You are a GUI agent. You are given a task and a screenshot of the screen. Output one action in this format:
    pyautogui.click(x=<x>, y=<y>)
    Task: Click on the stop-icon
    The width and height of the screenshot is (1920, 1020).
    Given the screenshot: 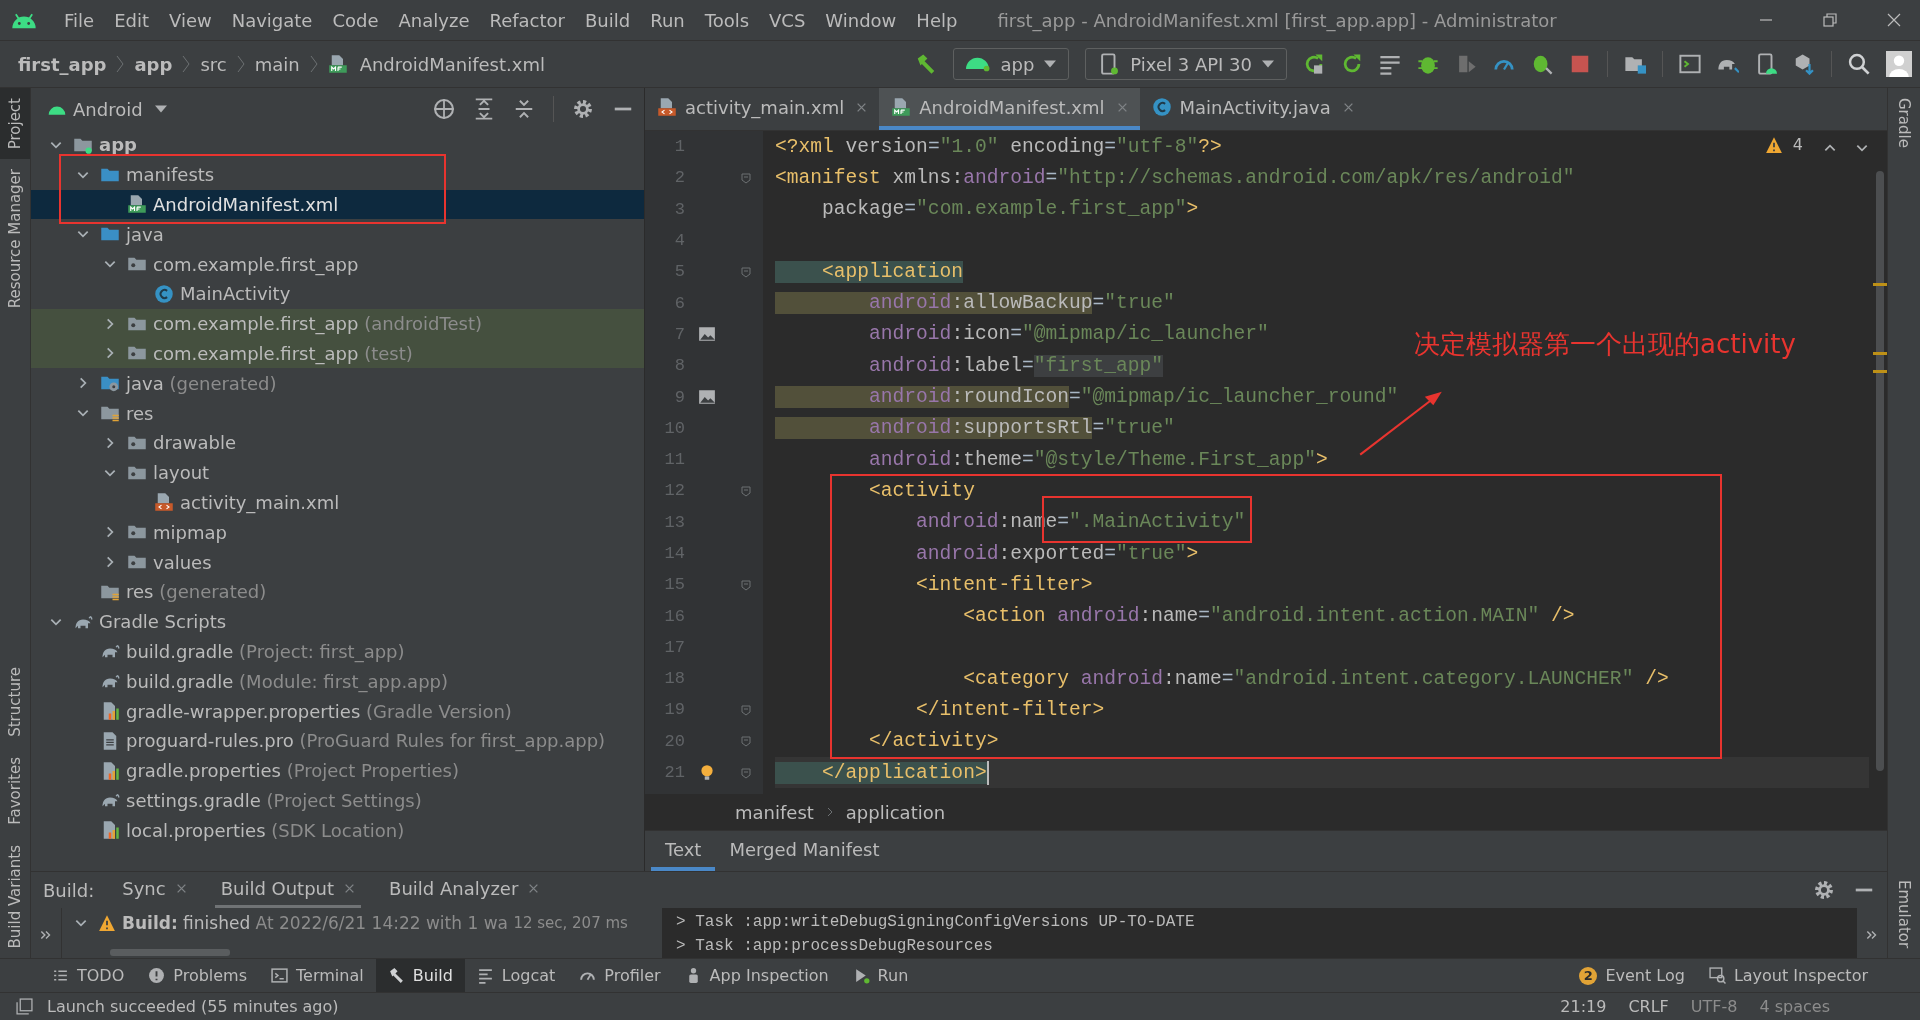 What is the action you would take?
    pyautogui.click(x=1580, y=64)
    